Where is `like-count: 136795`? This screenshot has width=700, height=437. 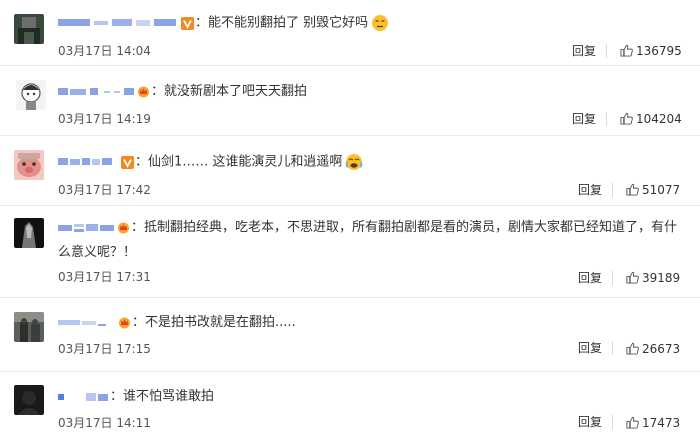
like-count: 136795 is located at coordinates (659, 51).